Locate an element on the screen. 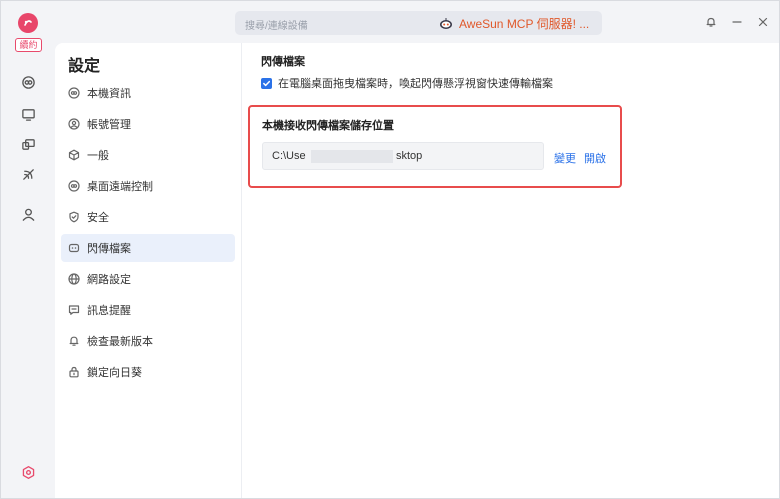  nav-item-file-transfer: 閃傳檔案 is located at coordinates (148, 248).